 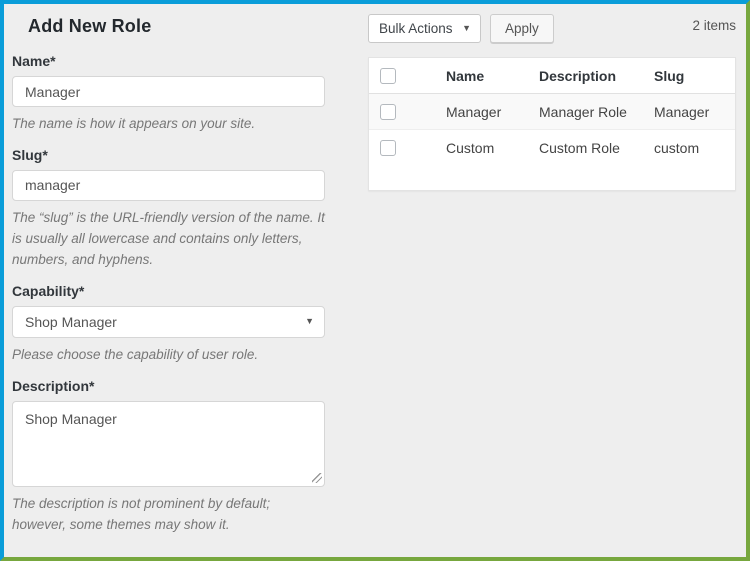 I want to click on role-description: Custom Role, so click(x=579, y=148).